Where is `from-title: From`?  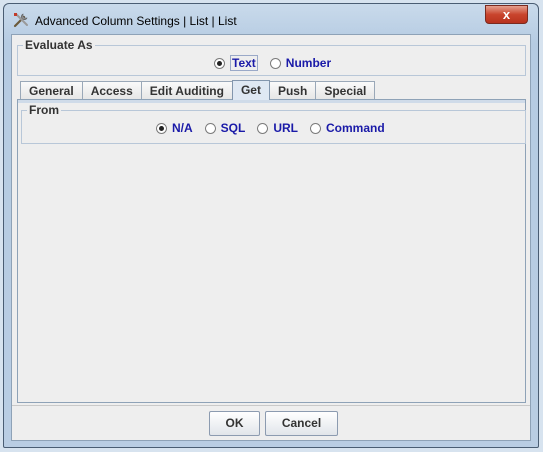
from-title: From is located at coordinates (44, 110).